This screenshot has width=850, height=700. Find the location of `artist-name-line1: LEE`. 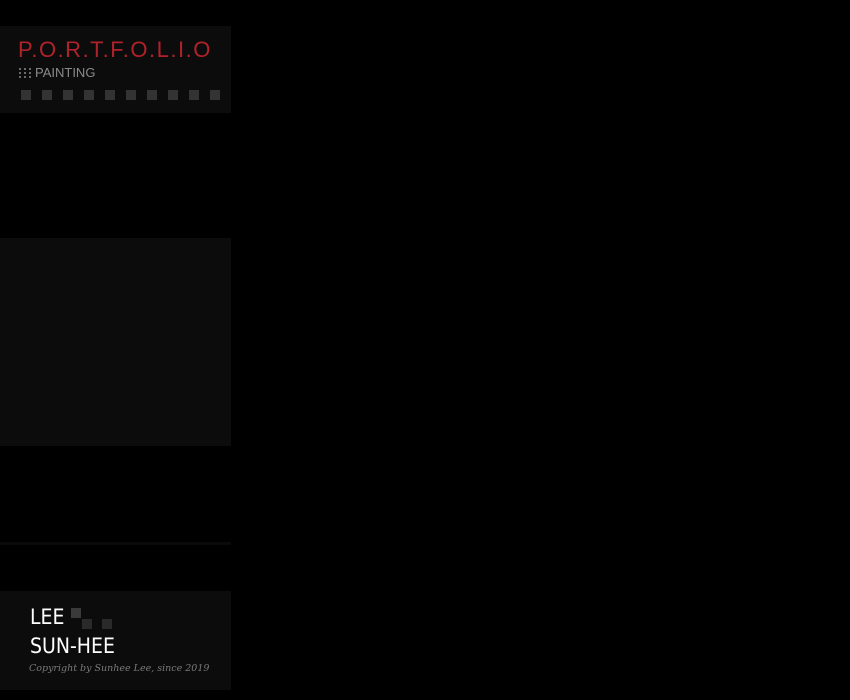

artist-name-line1: LEE is located at coordinates (47, 617).